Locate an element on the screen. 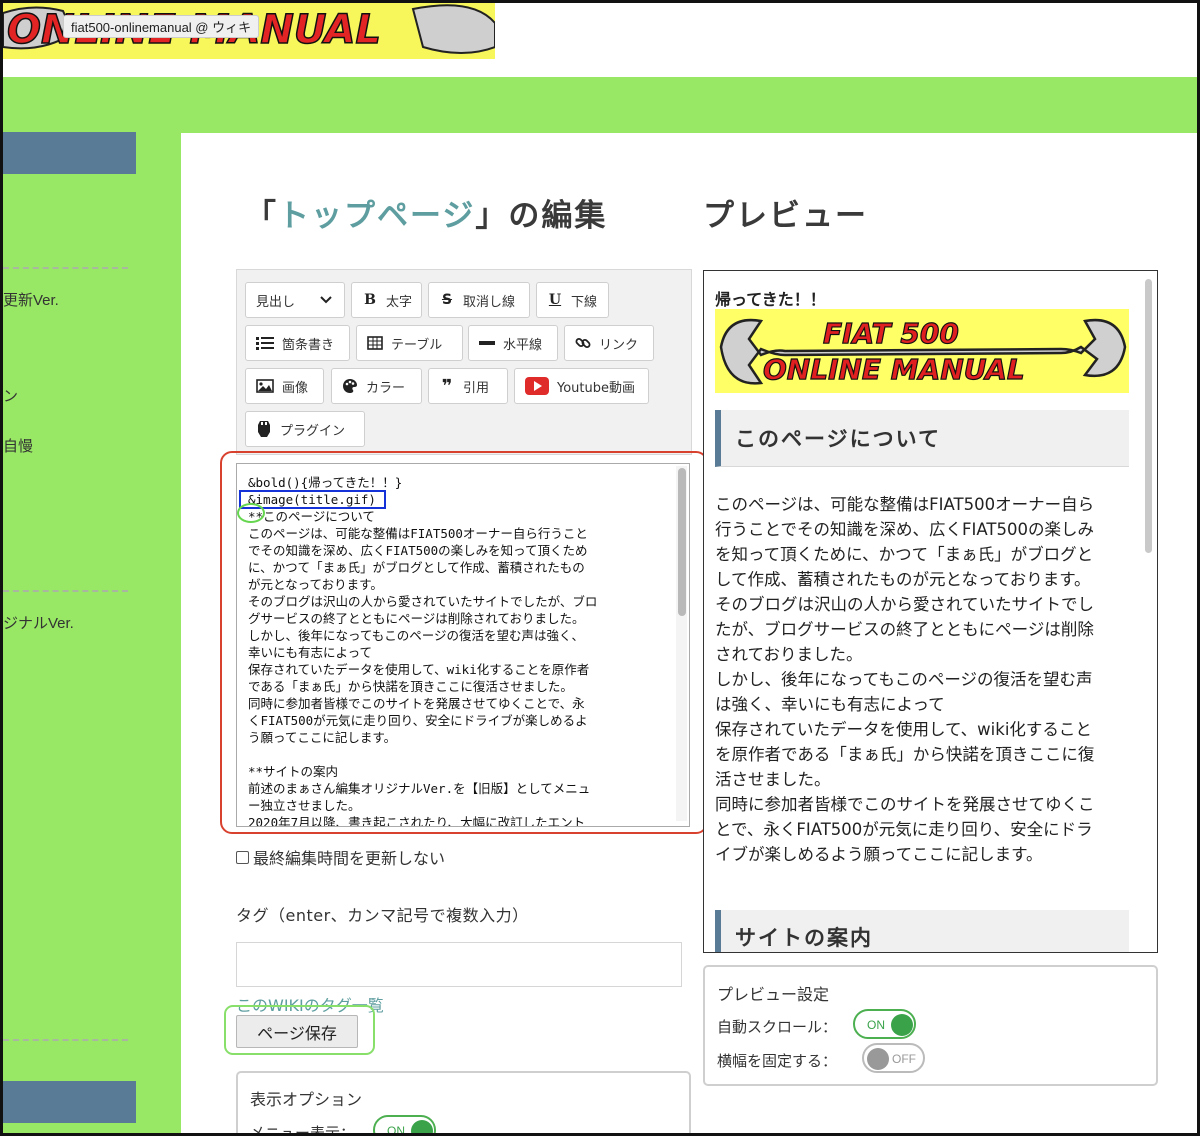 The image size is (1200, 1136). heading-select-label: 見出し is located at coordinates (276, 302).